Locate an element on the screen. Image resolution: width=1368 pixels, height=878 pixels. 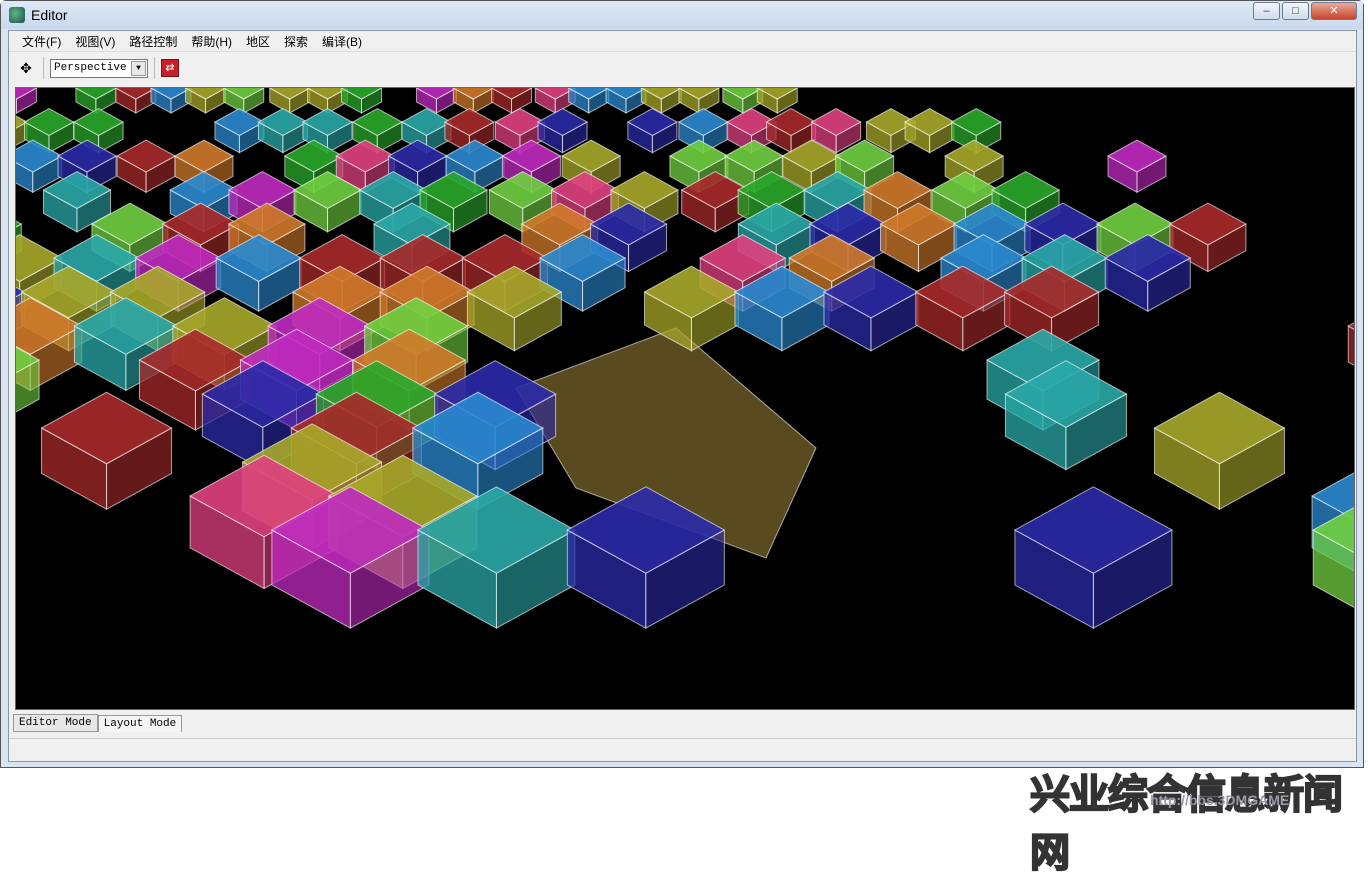
view-mode-select: Perspective ▼ is located at coordinates (99, 68).